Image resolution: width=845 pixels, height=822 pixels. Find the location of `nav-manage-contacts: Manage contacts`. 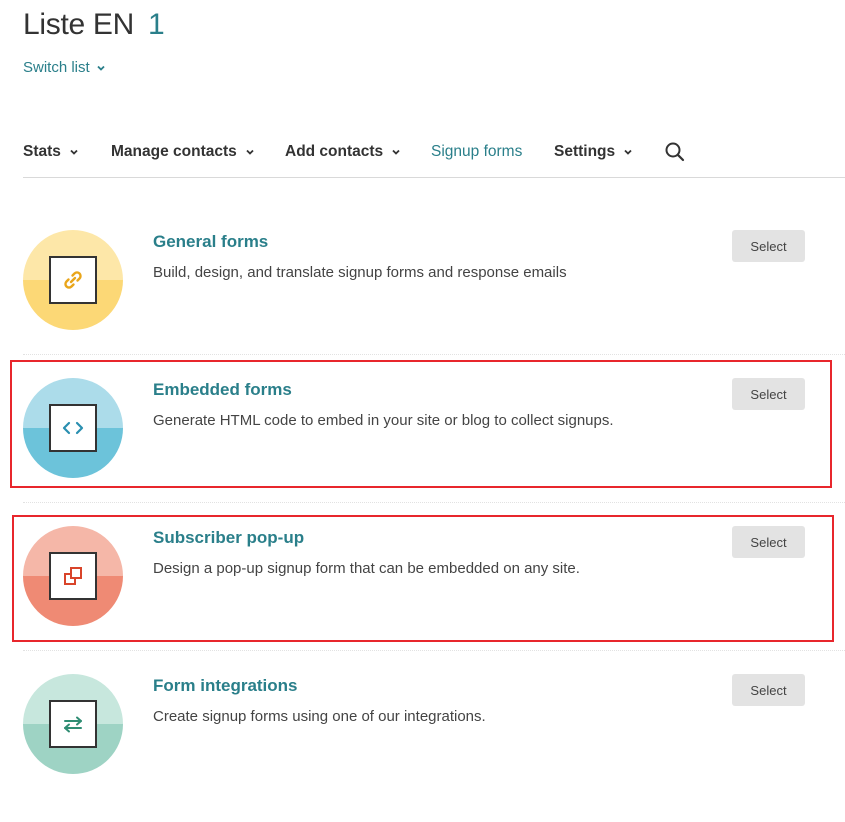

nav-manage-contacts: Manage contacts is located at coordinates (183, 152).